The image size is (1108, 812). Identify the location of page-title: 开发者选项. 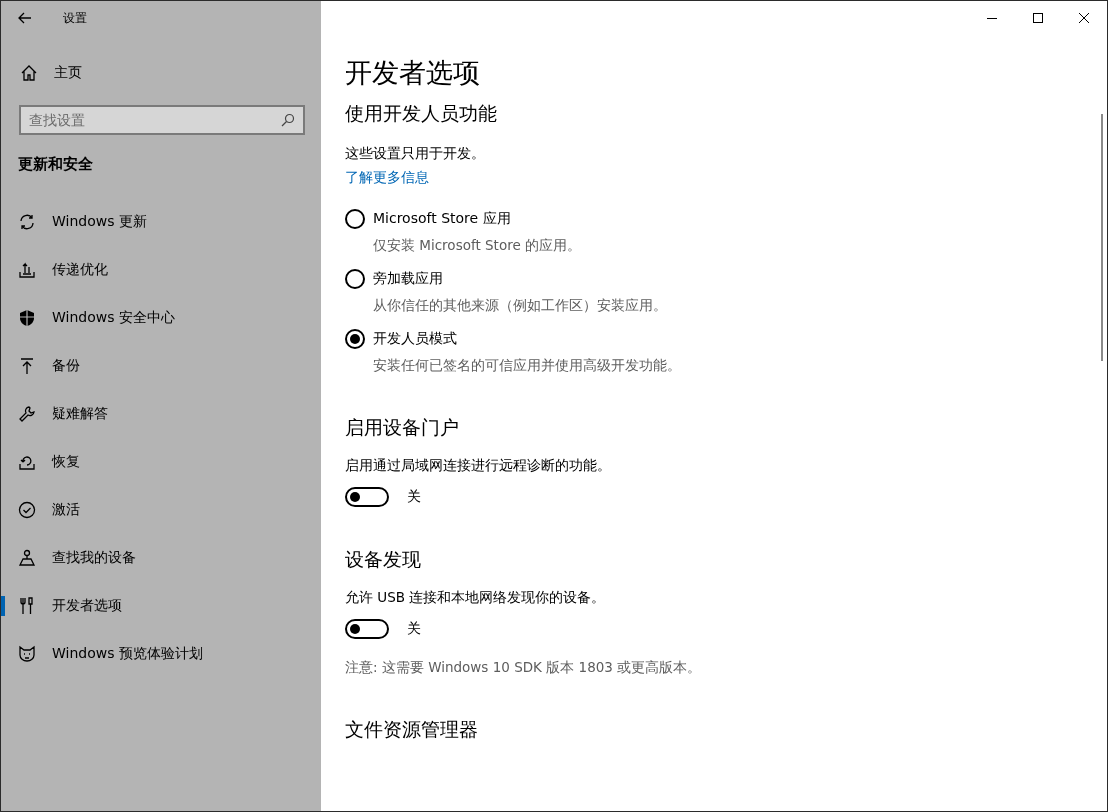
(413, 73).